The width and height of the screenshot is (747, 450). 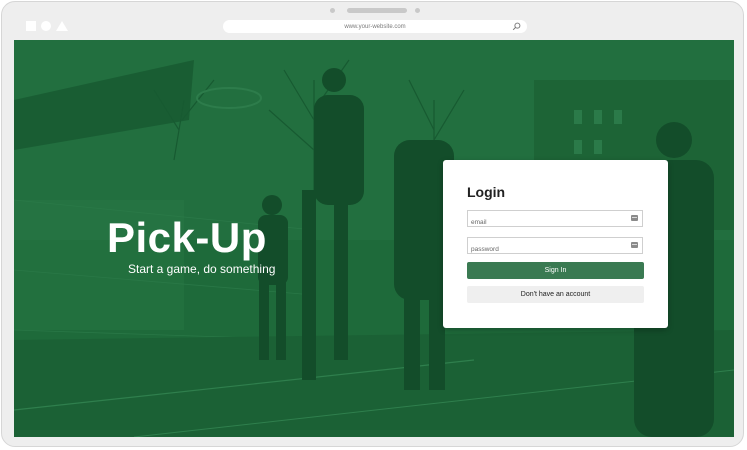 I want to click on search-icon, so click(x=516, y=26).